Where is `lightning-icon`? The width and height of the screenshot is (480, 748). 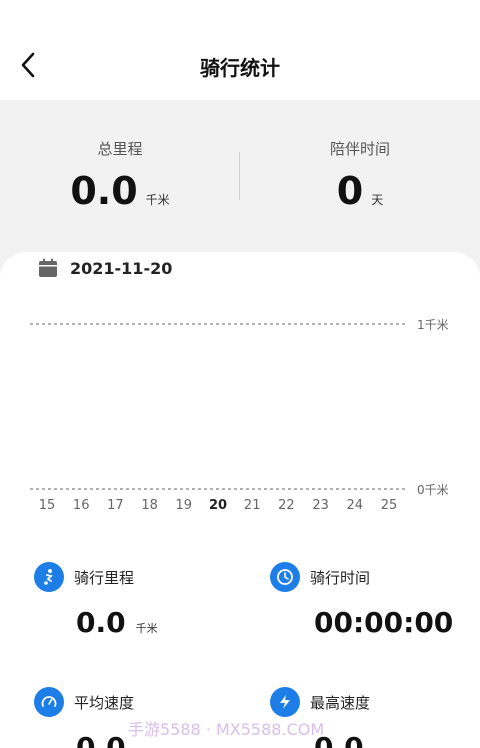 lightning-icon is located at coordinates (285, 702).